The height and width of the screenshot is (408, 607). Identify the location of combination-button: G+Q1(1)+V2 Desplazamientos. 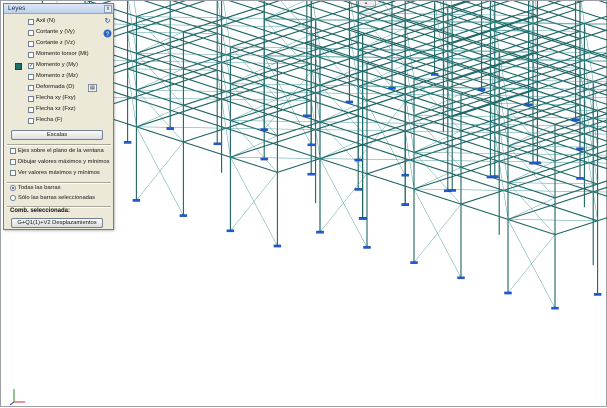
(57, 223).